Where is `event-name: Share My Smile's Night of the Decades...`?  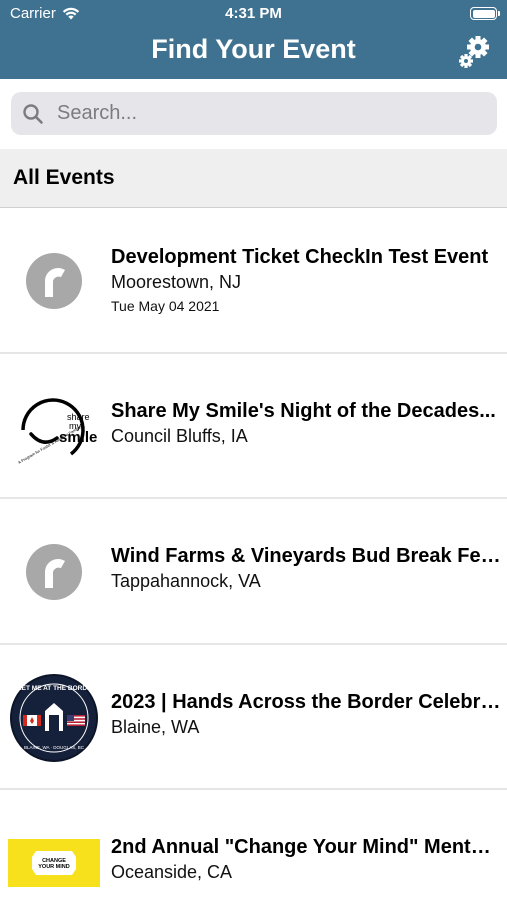 event-name: Share My Smile's Night of the Decades... is located at coordinates (303, 410).